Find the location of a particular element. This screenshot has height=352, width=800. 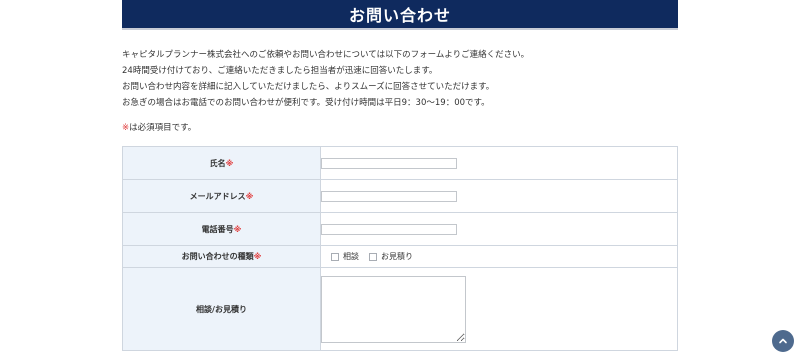

name-label: 氏名※ is located at coordinates (221, 163).